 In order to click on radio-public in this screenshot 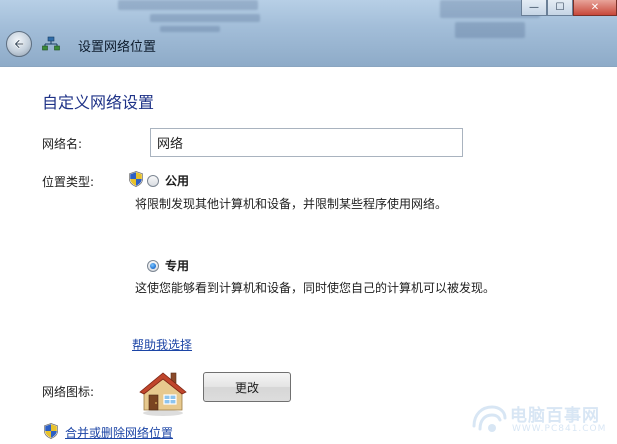, I will do `click(153, 181)`.